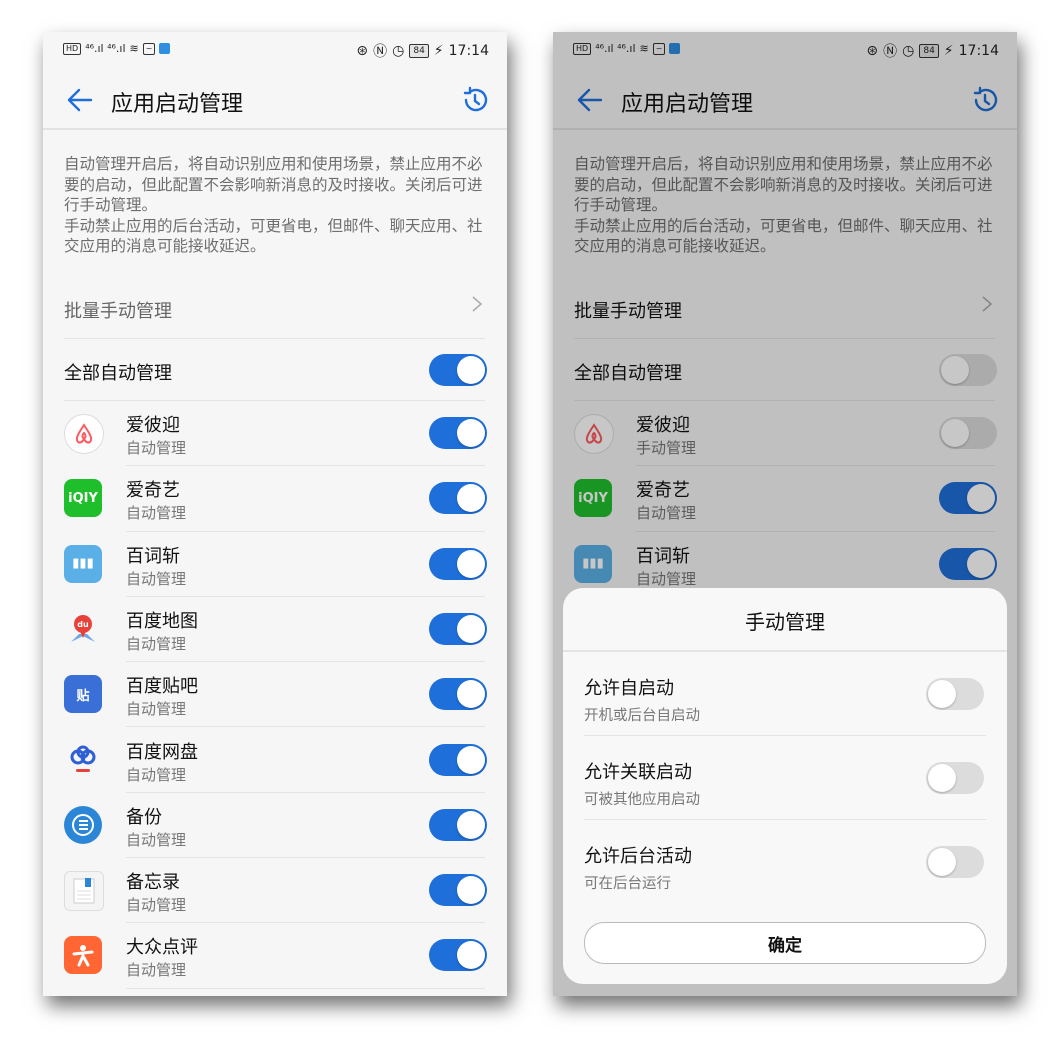 This screenshot has width=1060, height=1040. What do you see at coordinates (84, 434) in the screenshot?
I see `airbnb-icon` at bounding box center [84, 434].